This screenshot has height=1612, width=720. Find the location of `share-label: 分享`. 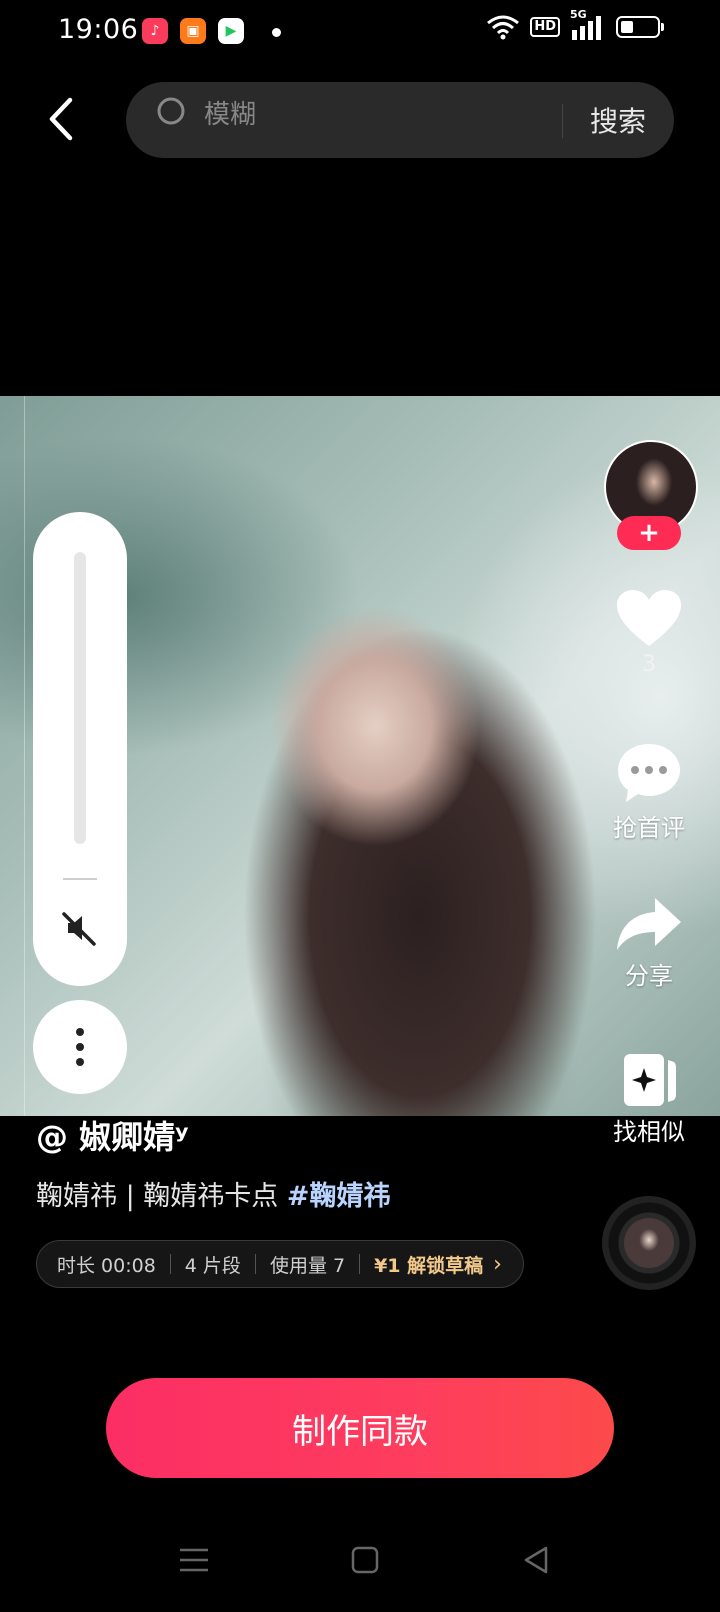

share-label: 分享 is located at coordinates (649, 976).